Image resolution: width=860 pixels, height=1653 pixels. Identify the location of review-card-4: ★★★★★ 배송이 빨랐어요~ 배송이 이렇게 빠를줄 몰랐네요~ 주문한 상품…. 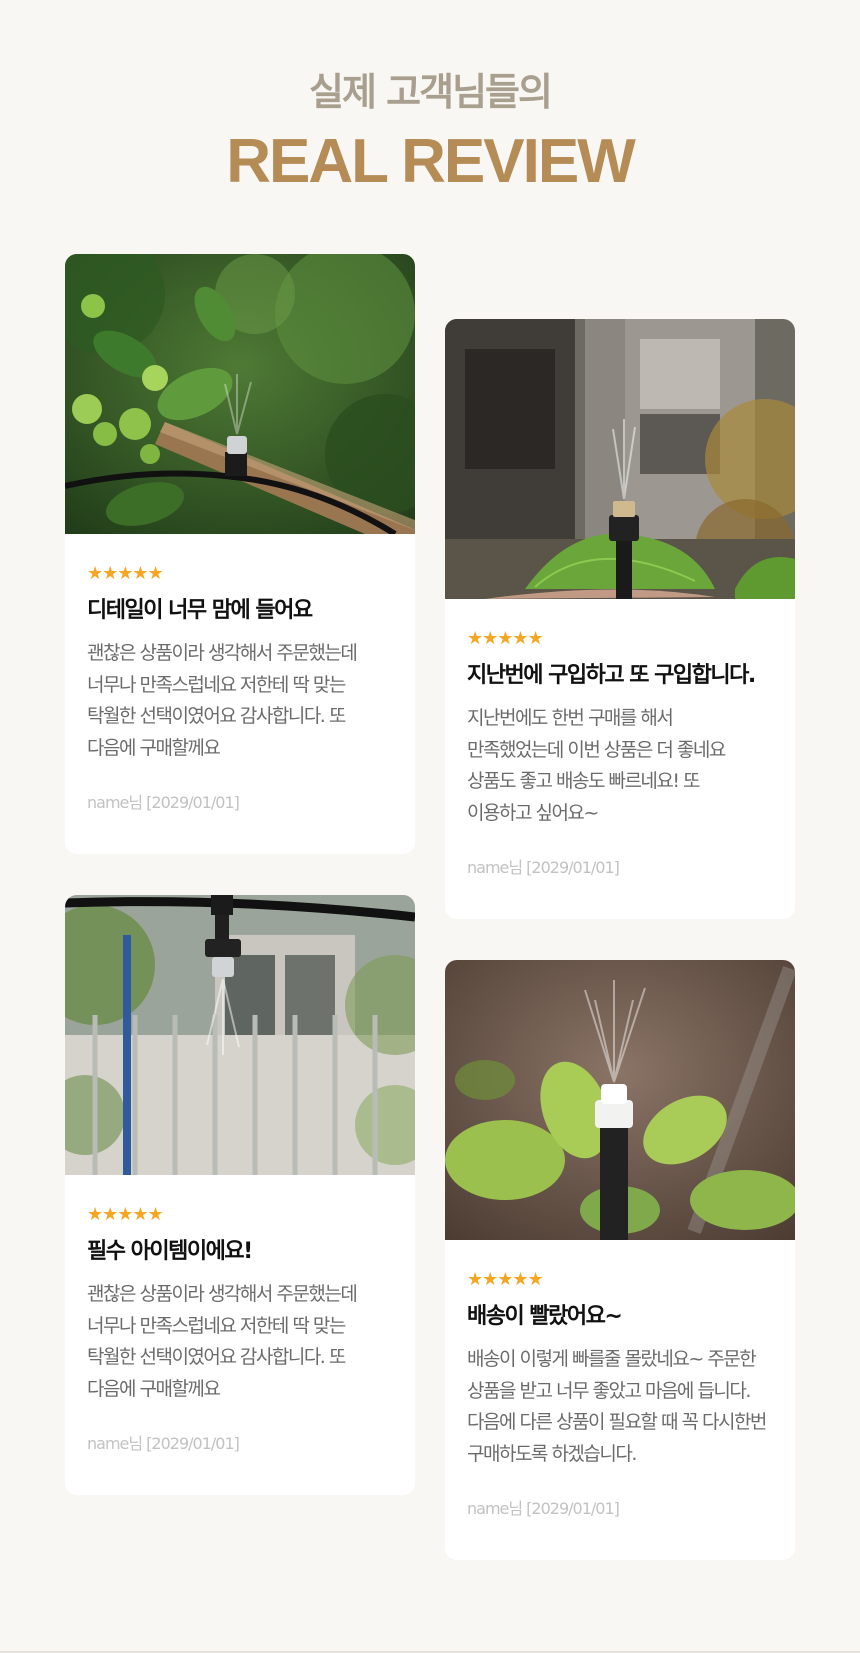
(620, 1260).